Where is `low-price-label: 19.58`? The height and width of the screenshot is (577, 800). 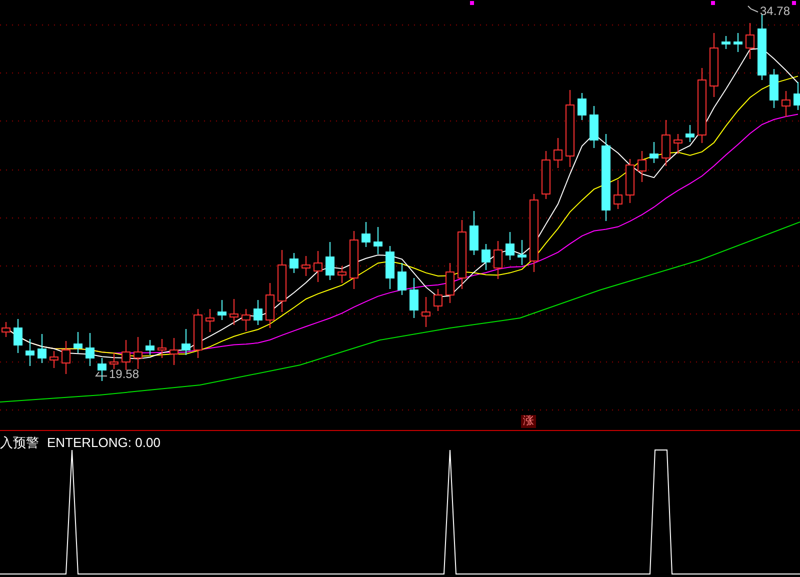
low-price-label: 19.58 is located at coordinates (124, 374).